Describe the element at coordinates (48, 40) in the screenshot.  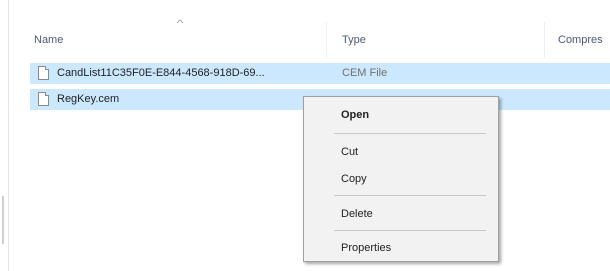
I see `column-header-name: Name` at that location.